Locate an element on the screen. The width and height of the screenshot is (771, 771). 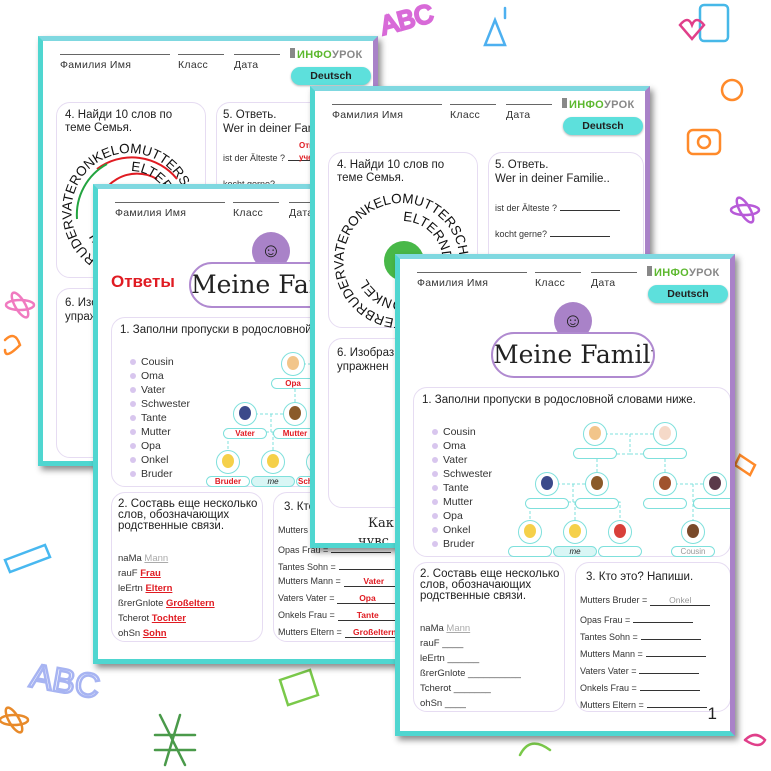
scrambled-word: rauF is located at coordinates (430, 643).